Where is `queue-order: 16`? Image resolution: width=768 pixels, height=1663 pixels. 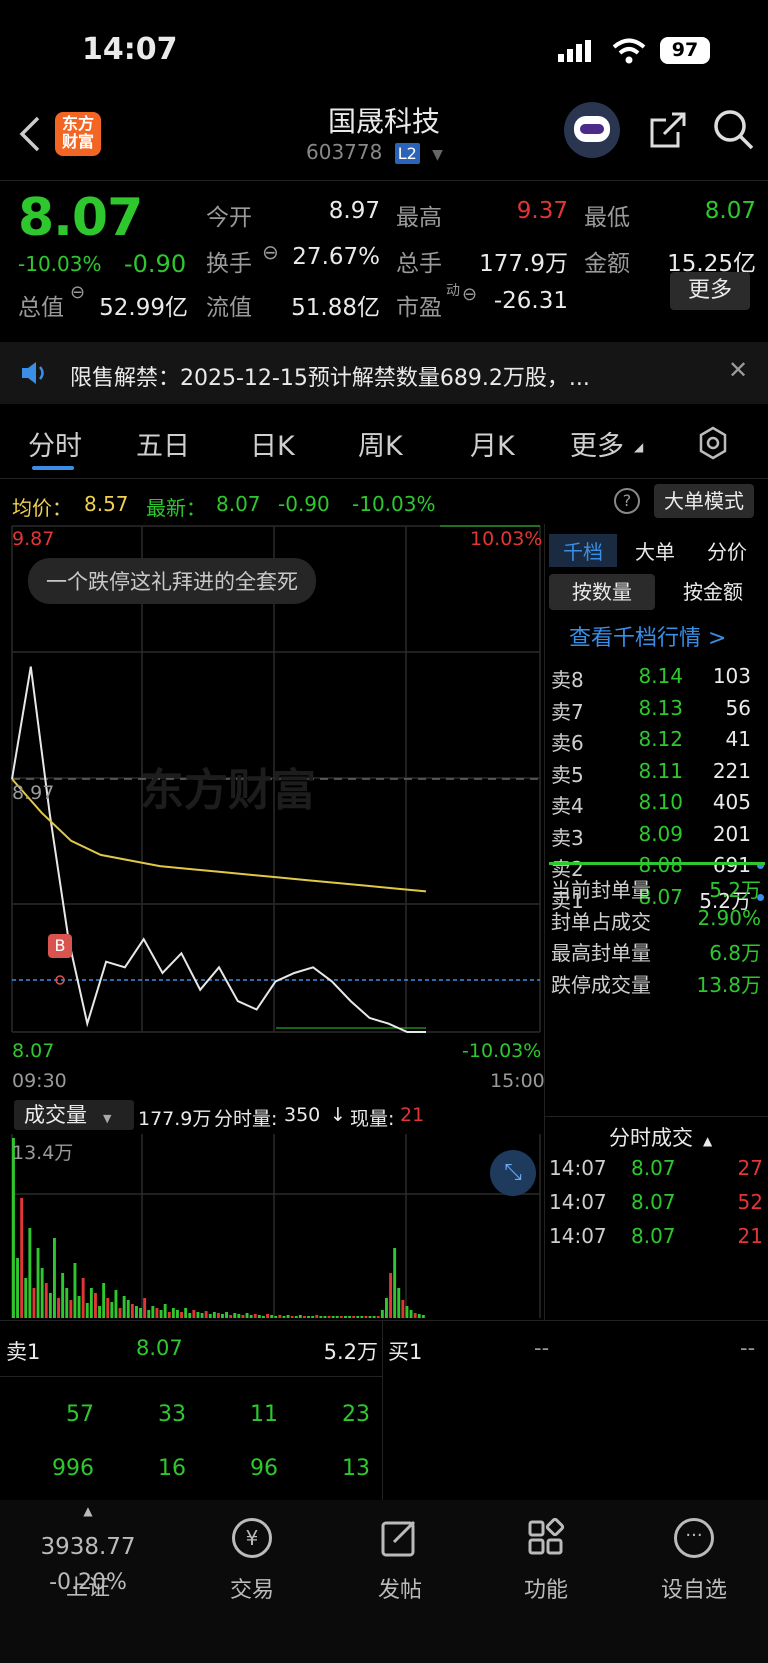
queue-order: 16 is located at coordinates (172, 1468).